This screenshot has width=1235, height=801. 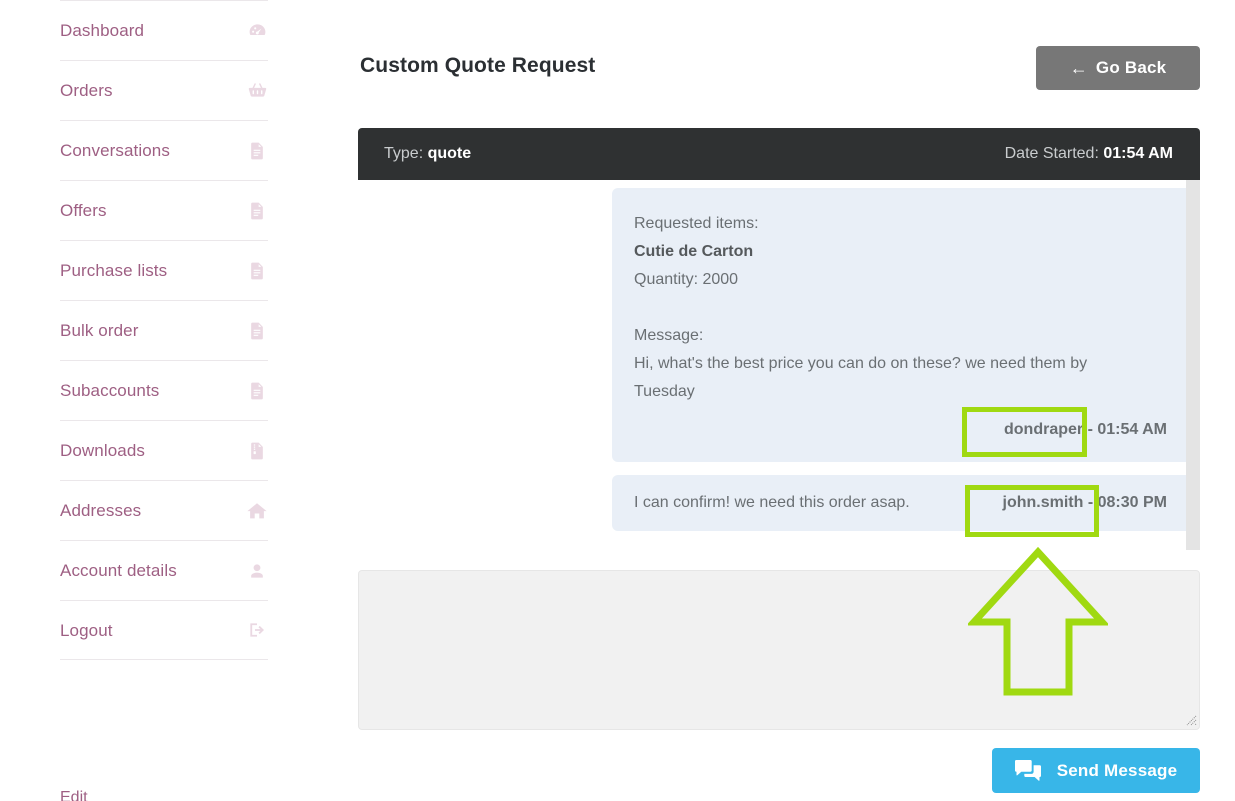 I want to click on message-author: john.smith, so click(x=1043, y=502).